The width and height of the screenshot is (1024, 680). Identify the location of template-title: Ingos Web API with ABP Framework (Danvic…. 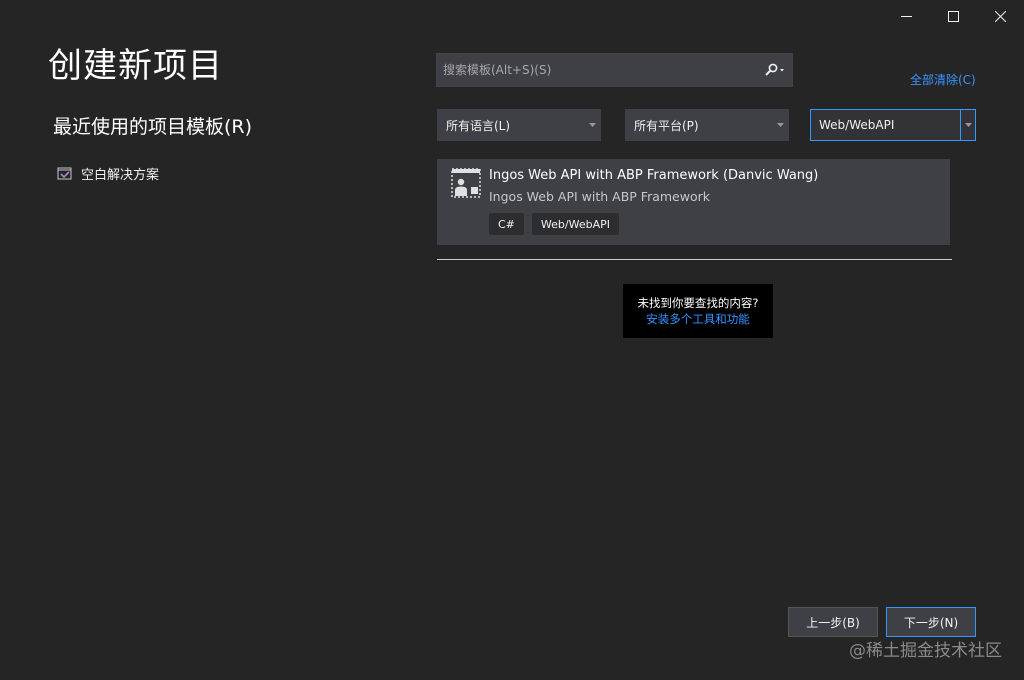
(654, 175).